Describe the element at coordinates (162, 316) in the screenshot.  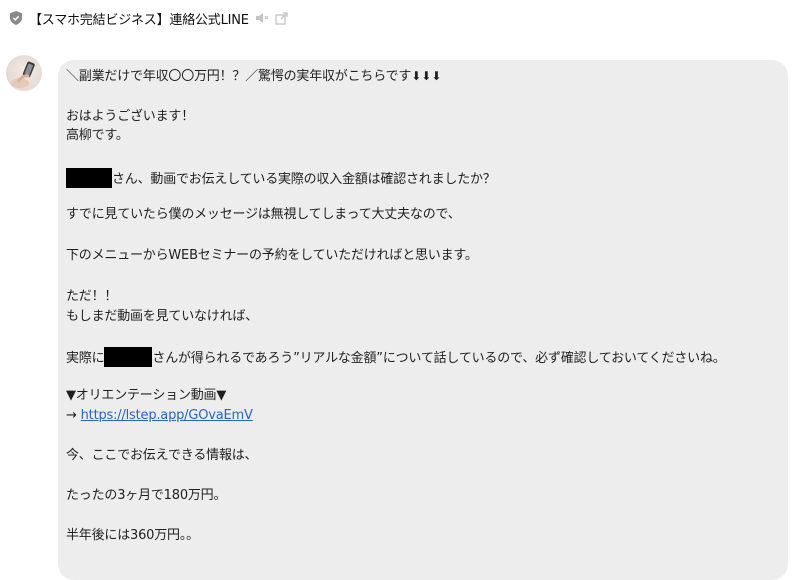
I see `not-seen-text: もしまだ動画を見ていなければ、` at that location.